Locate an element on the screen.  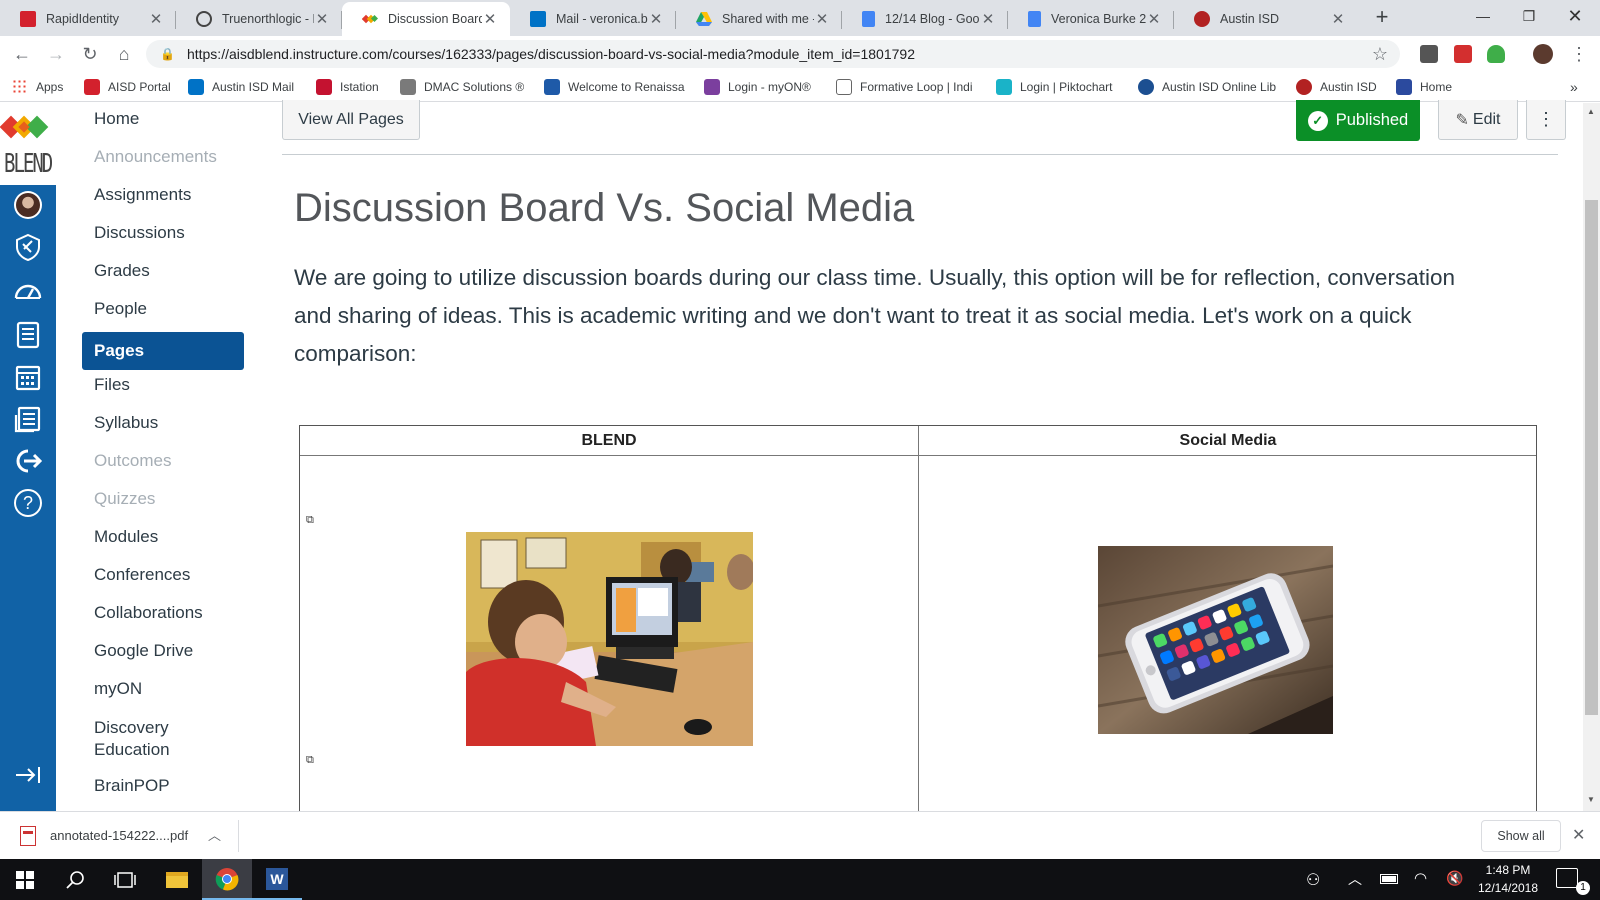
nav-people: People is located at coordinates (120, 309).